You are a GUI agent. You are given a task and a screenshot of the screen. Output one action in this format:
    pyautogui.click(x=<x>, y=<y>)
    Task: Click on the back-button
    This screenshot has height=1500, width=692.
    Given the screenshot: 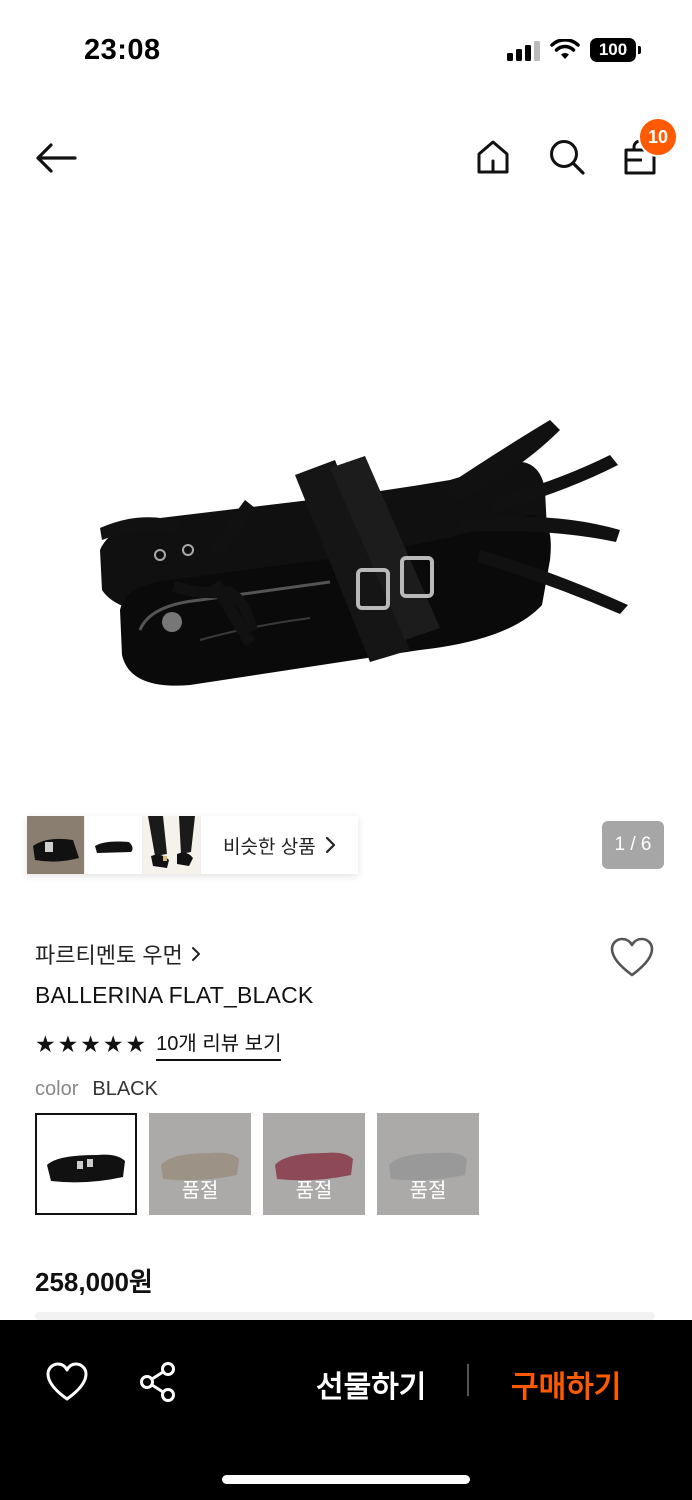 What is the action you would take?
    pyautogui.click(x=56, y=158)
    